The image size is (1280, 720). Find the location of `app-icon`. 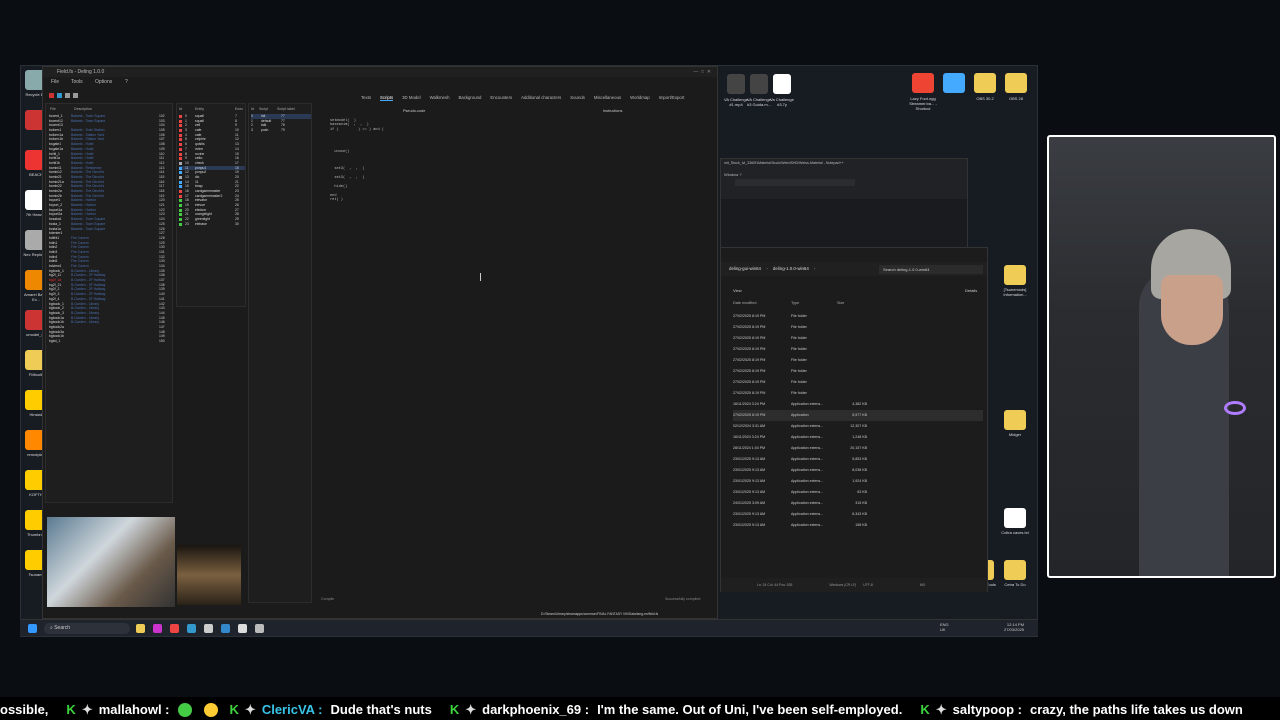

app-icon is located at coordinates (157, 628).